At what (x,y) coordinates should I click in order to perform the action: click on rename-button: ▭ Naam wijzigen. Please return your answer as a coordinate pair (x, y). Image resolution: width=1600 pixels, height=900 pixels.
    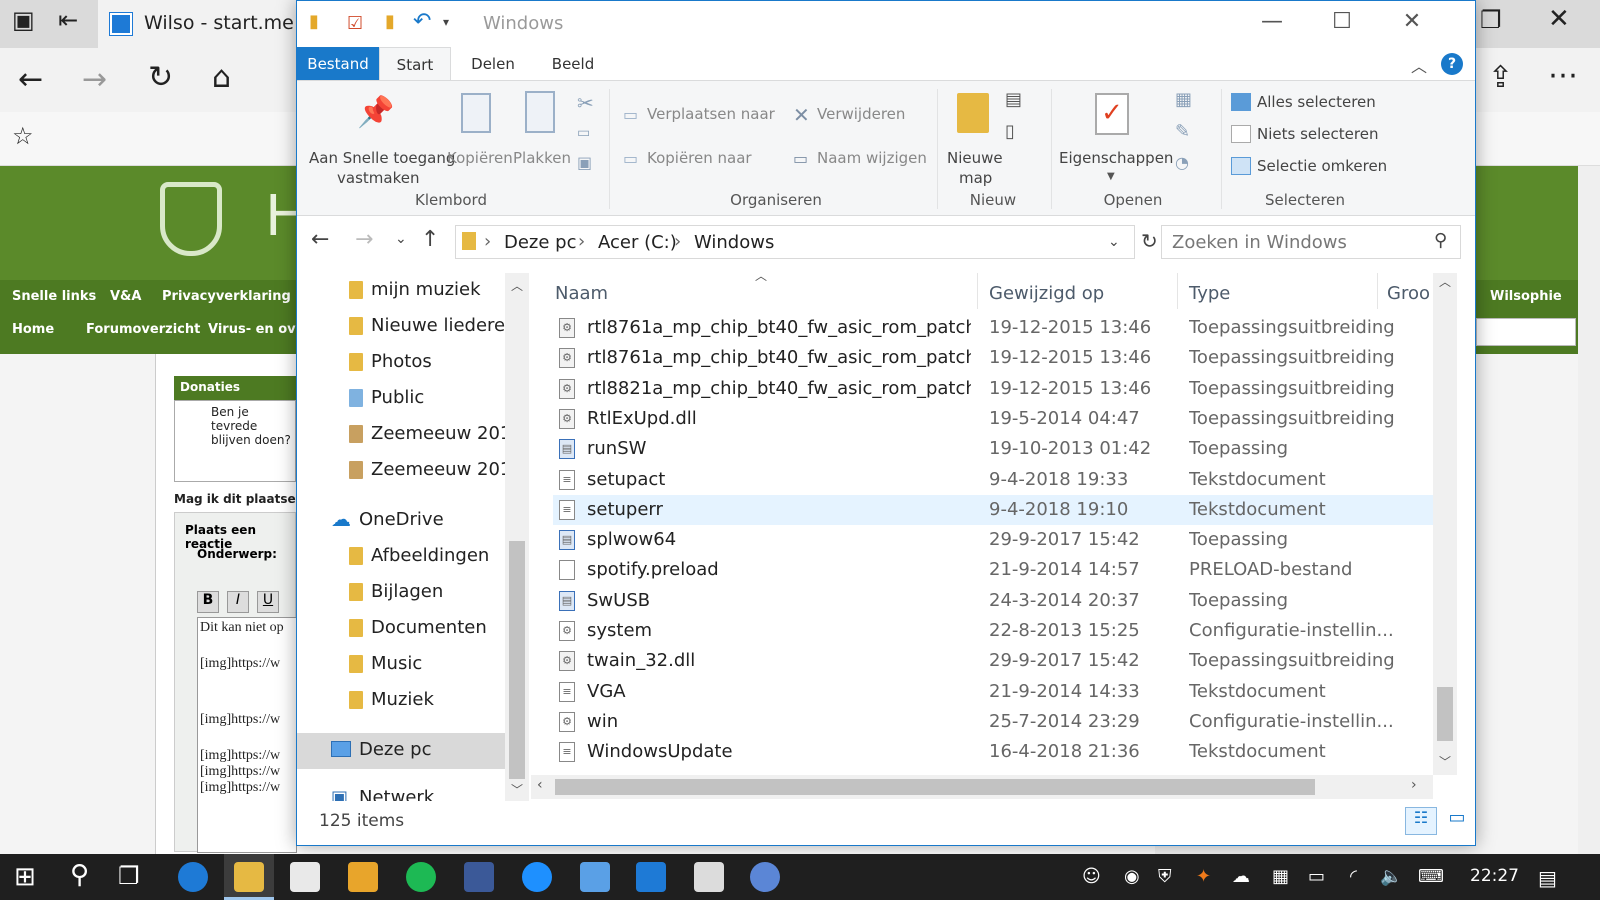
    Looking at the image, I should click on (861, 160).